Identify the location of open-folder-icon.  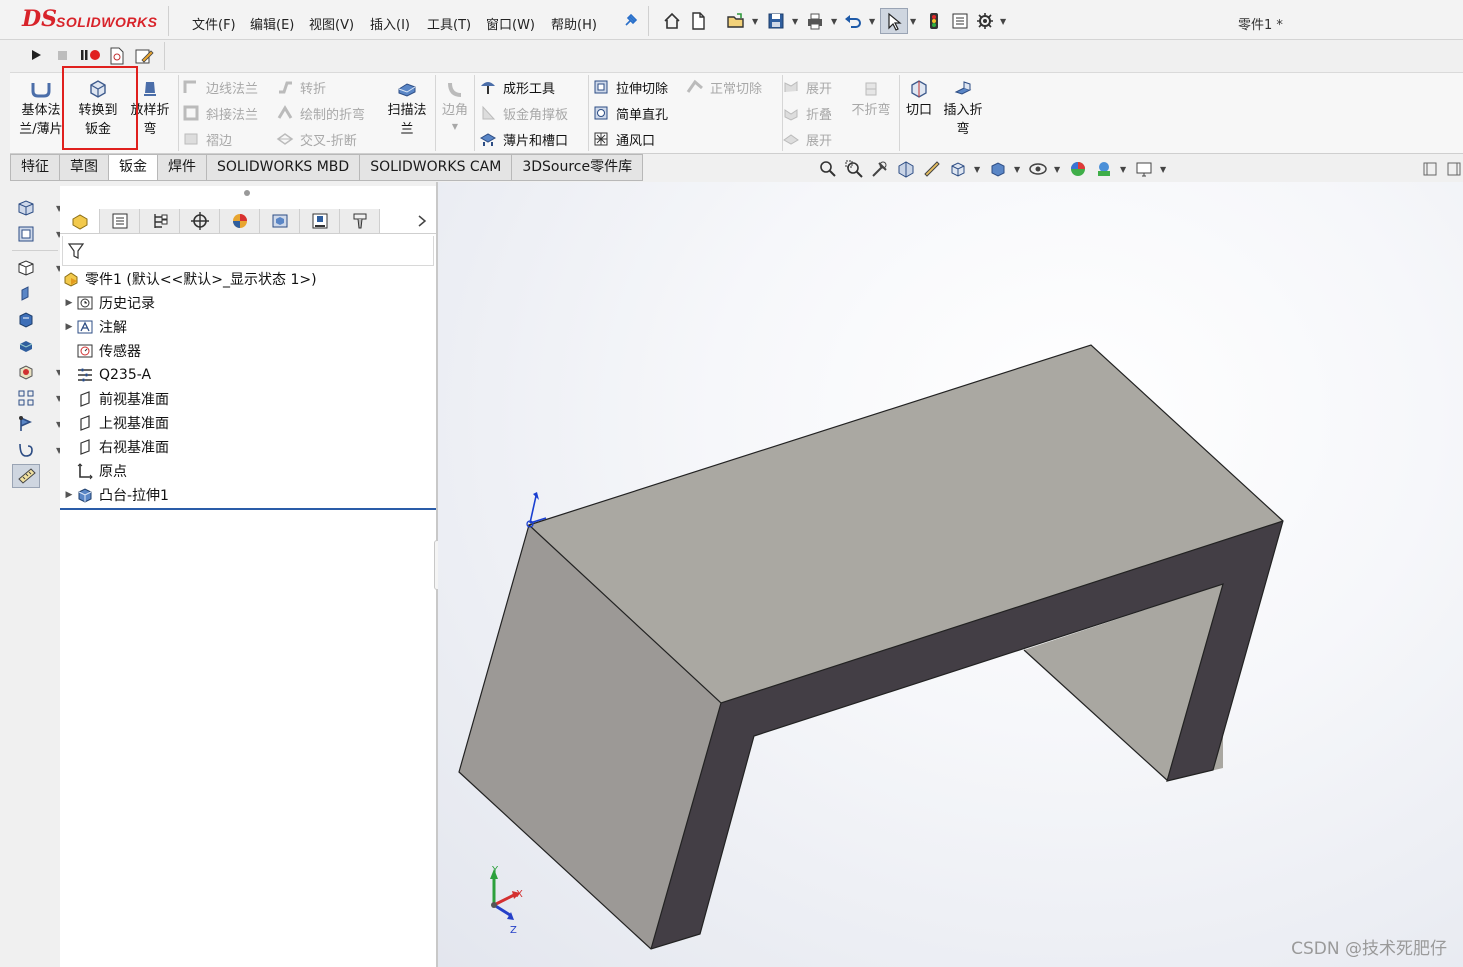
(736, 21).